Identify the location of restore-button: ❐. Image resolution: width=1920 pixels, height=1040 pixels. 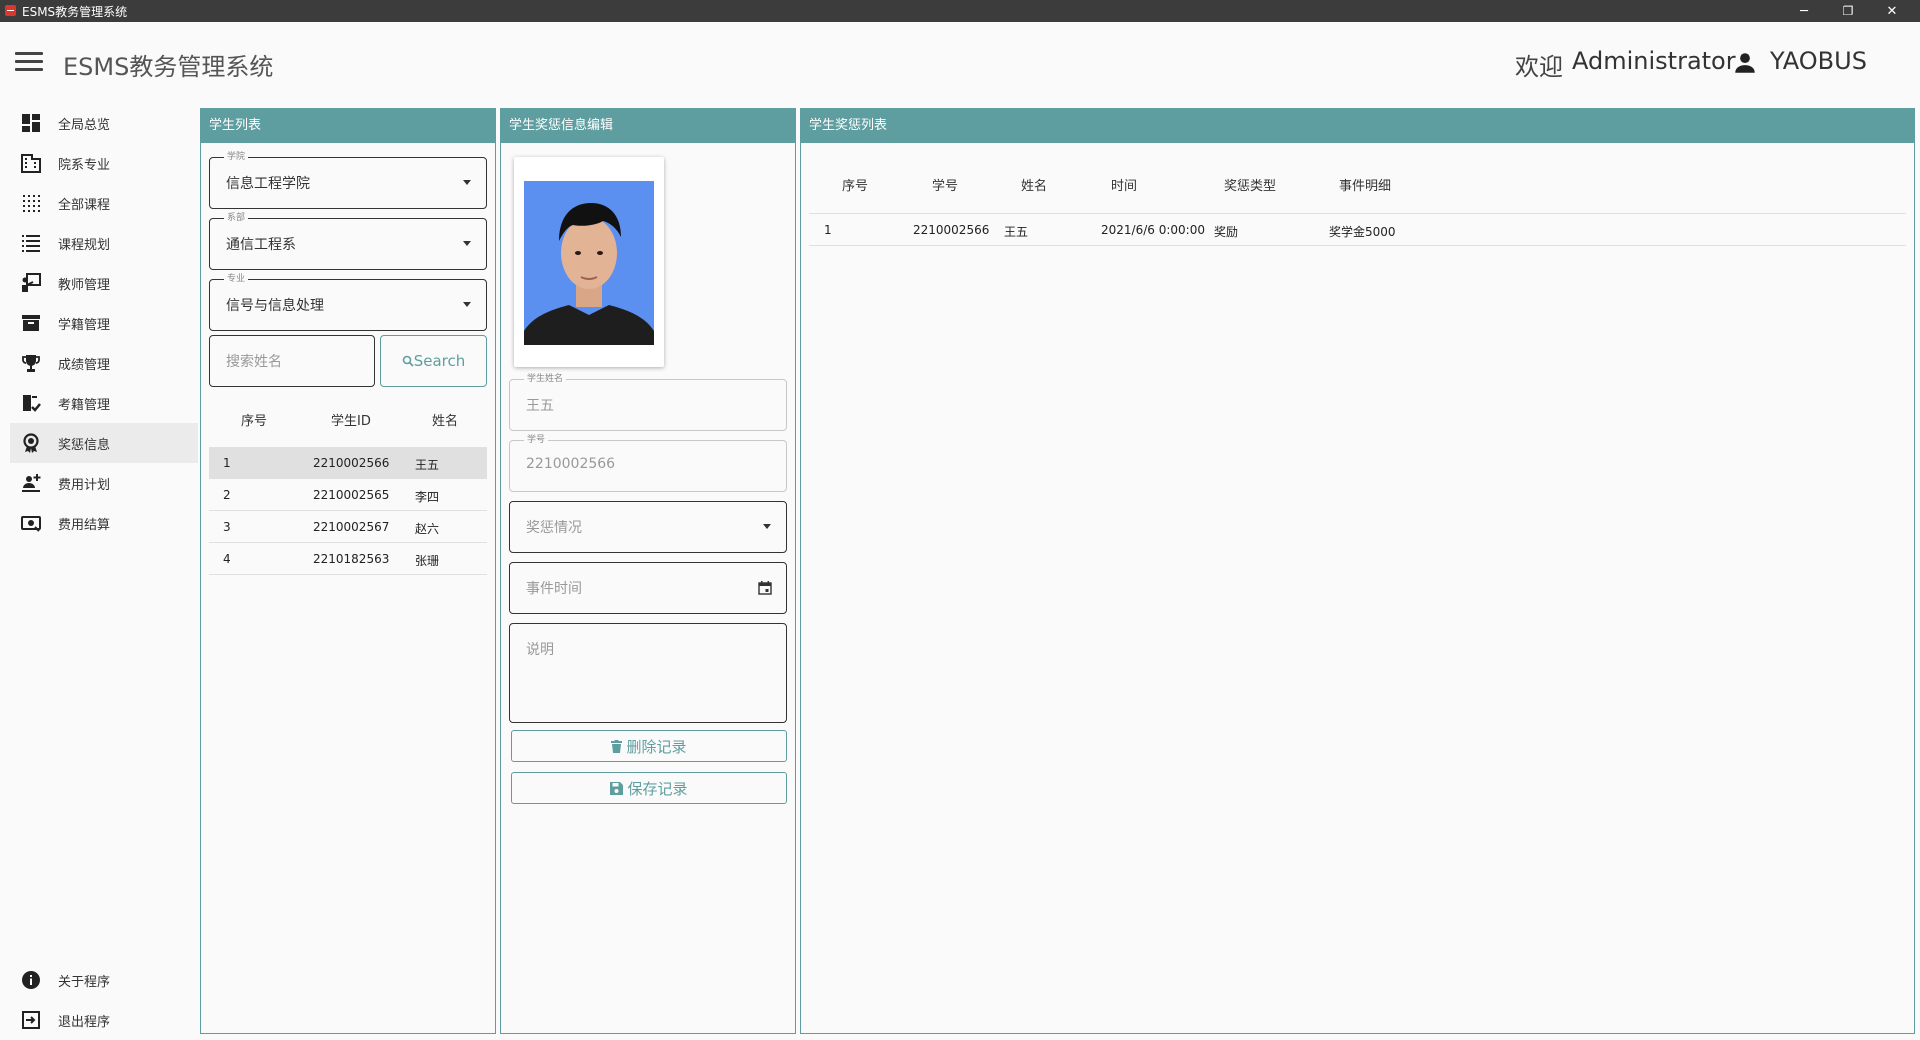
(1848, 11).